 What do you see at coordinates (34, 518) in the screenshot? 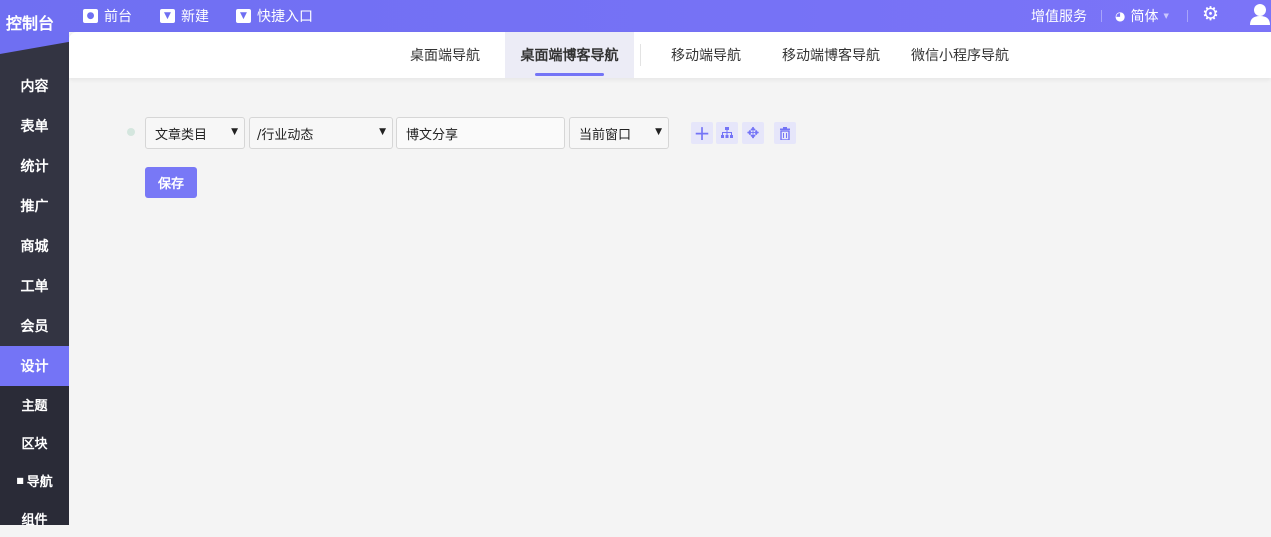
I see `sidebar-sub-components: 组件` at bounding box center [34, 518].